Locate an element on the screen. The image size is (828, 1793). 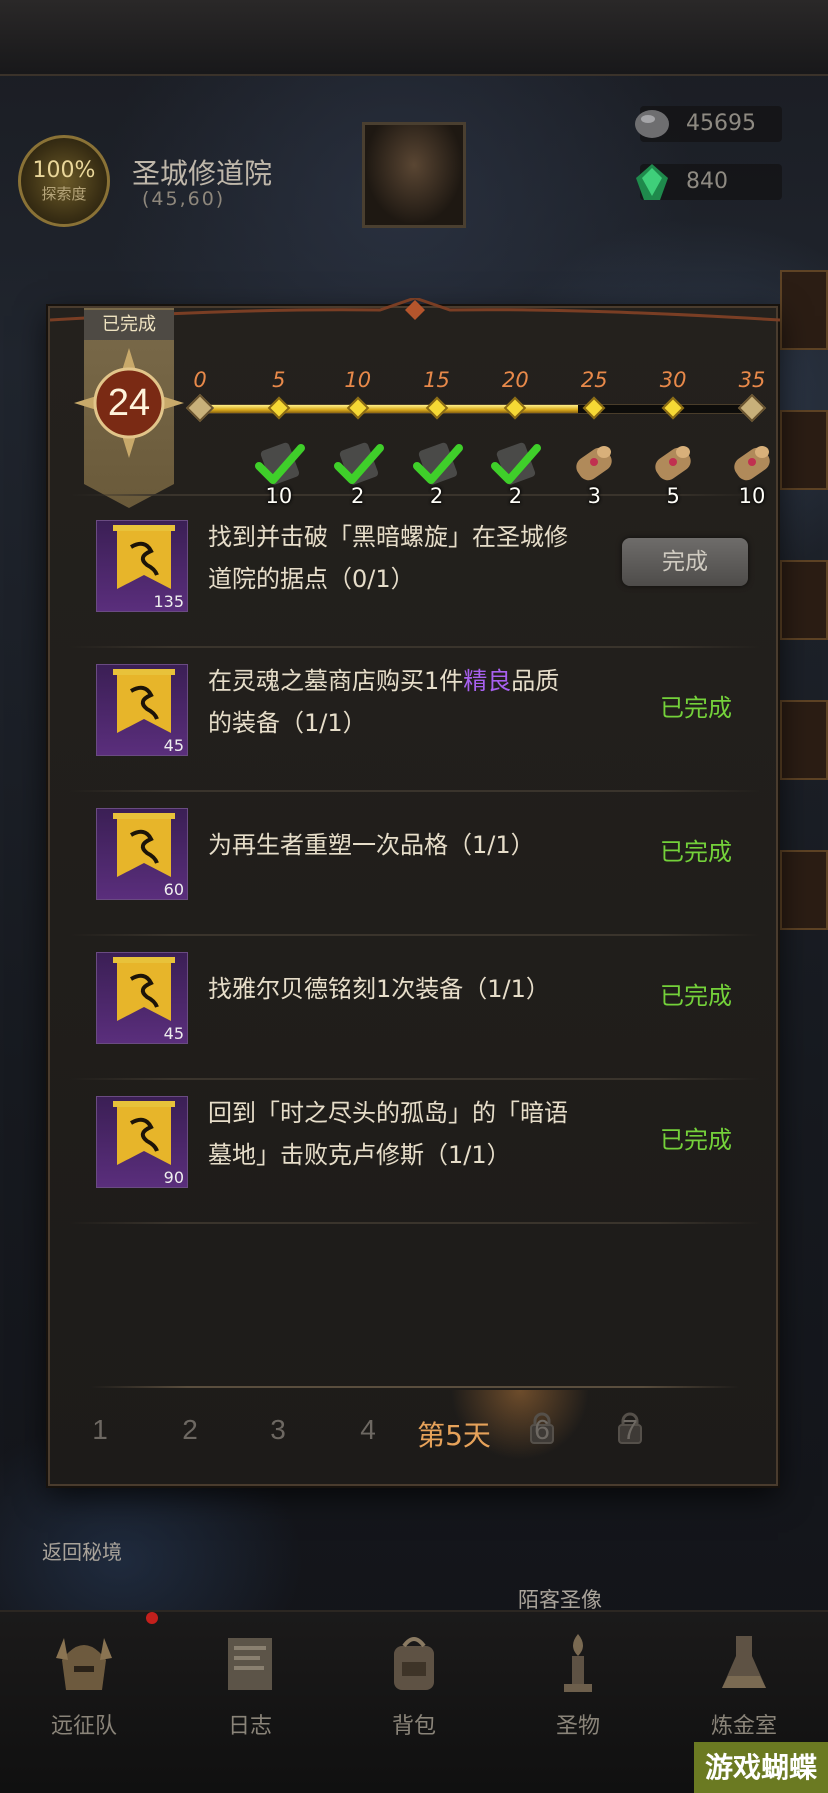
task-line-1: 在灵魂之墓商店购买1件精良品质 is located at coordinates (393, 681).